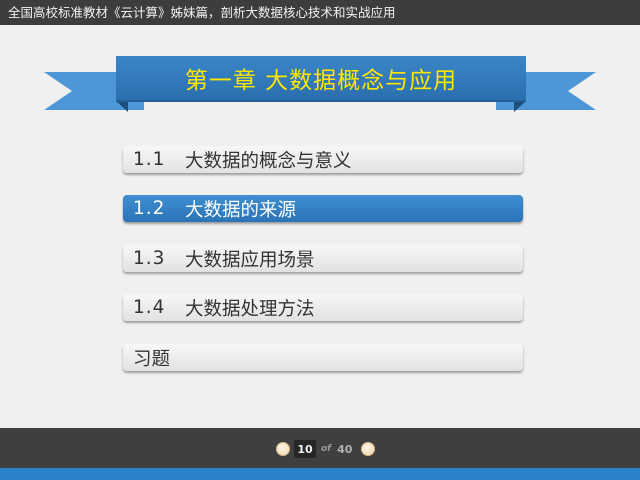  Describe the element at coordinates (283, 449) in the screenshot. I see `prev-page-dot-icon` at that location.